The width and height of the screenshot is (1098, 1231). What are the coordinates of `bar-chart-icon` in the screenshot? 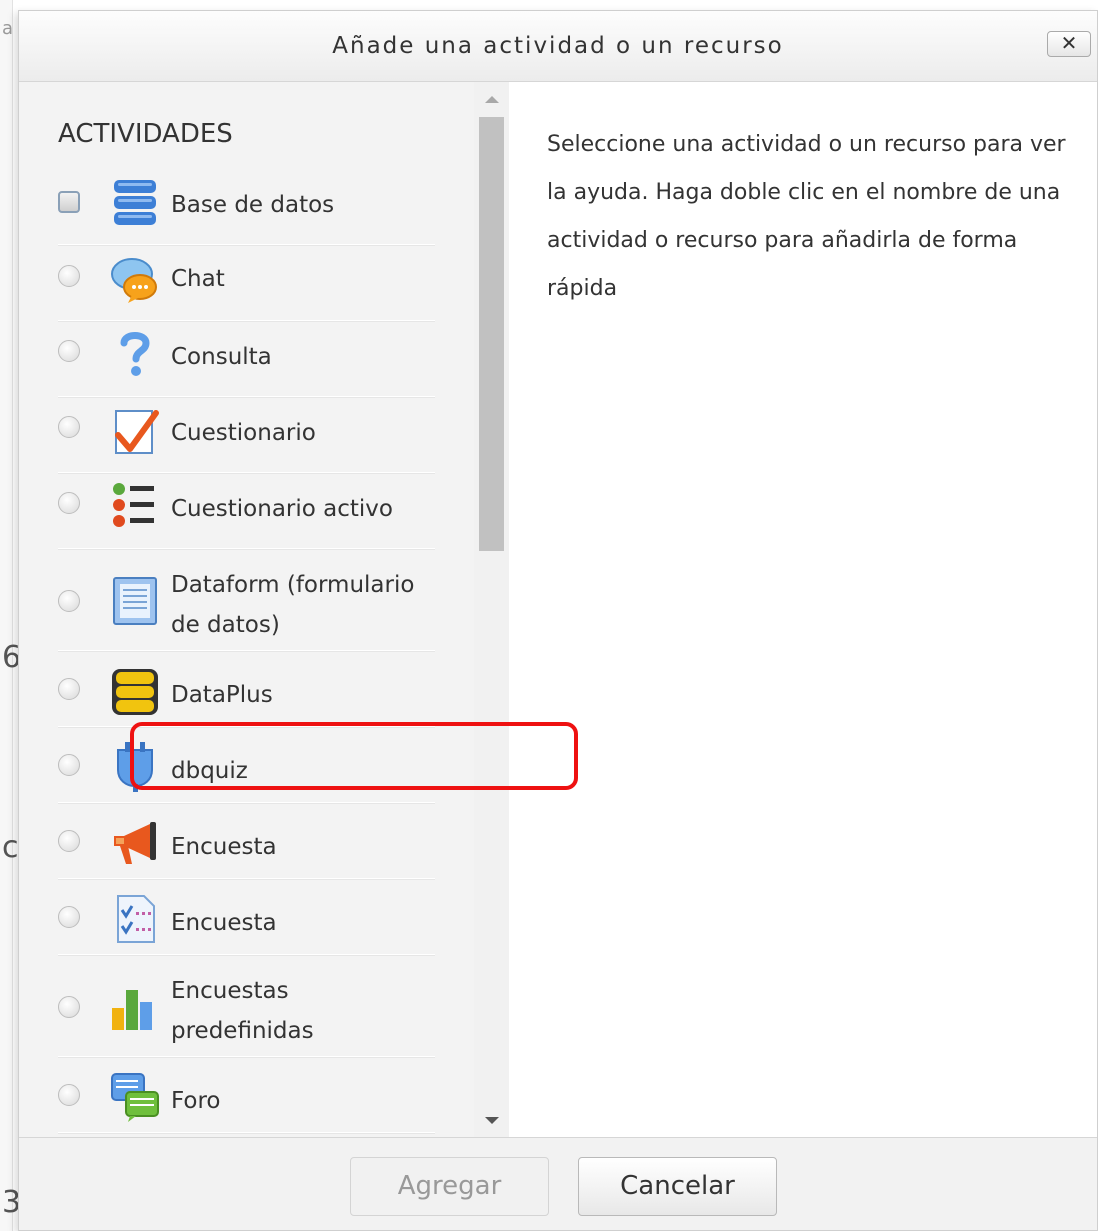 It's located at (135, 1007).